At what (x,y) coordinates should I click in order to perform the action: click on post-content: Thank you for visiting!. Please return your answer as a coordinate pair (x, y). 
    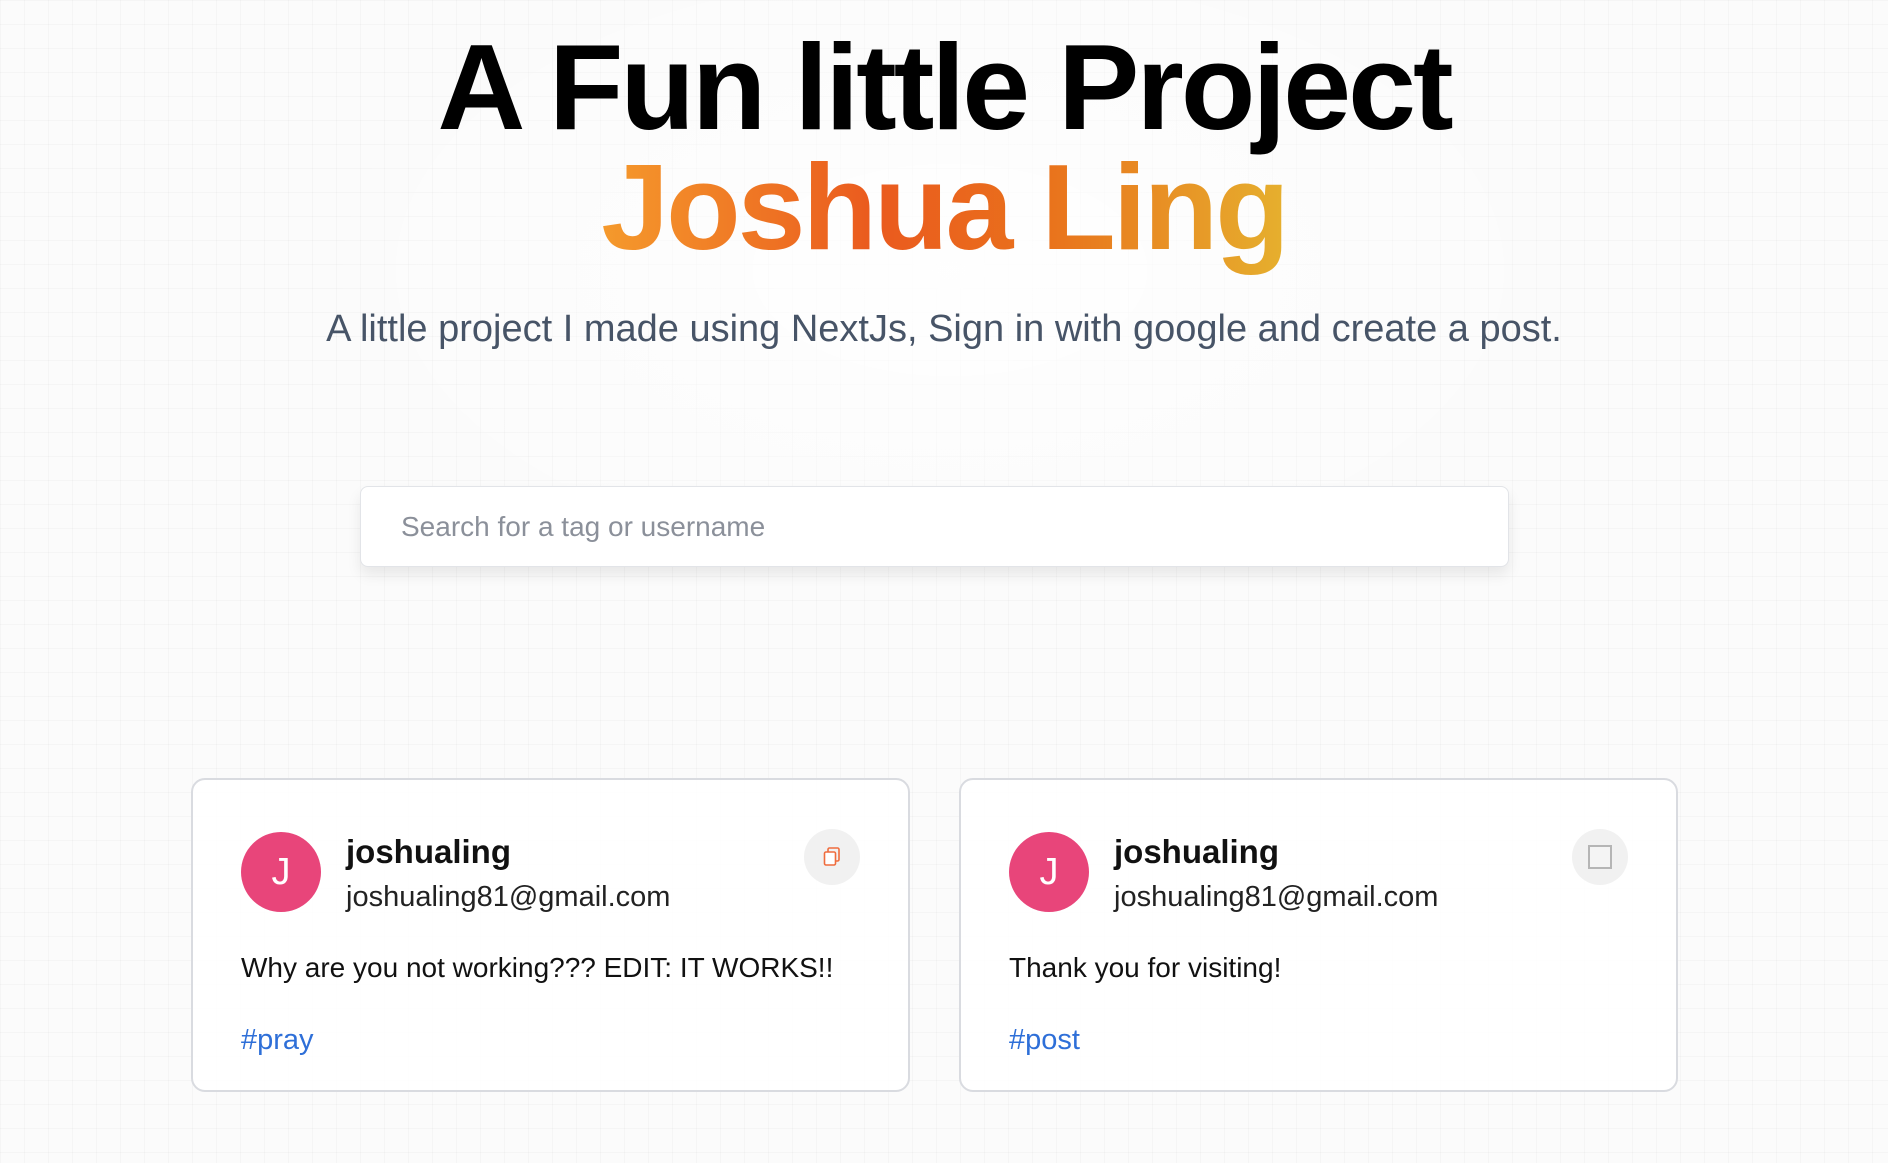
    Looking at the image, I should click on (1145, 967).